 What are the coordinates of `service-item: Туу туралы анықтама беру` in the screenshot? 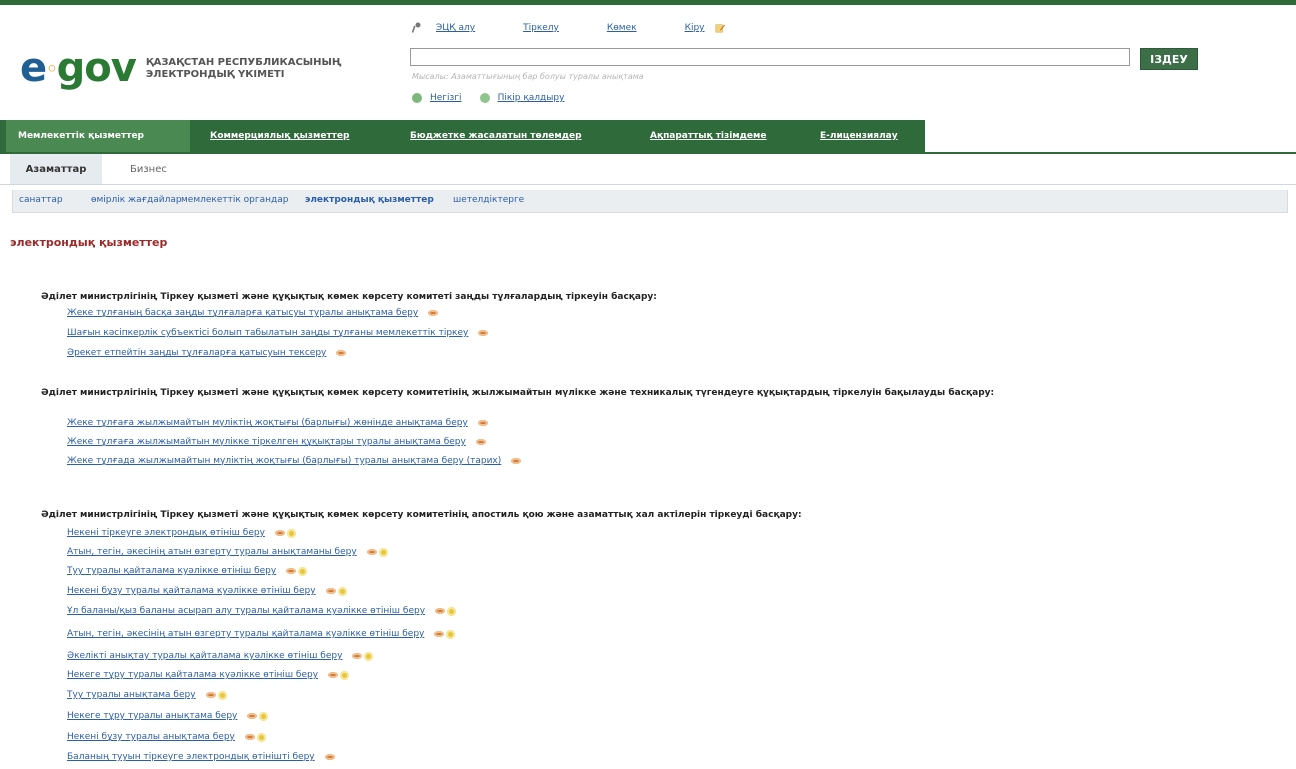 It's located at (147, 695).